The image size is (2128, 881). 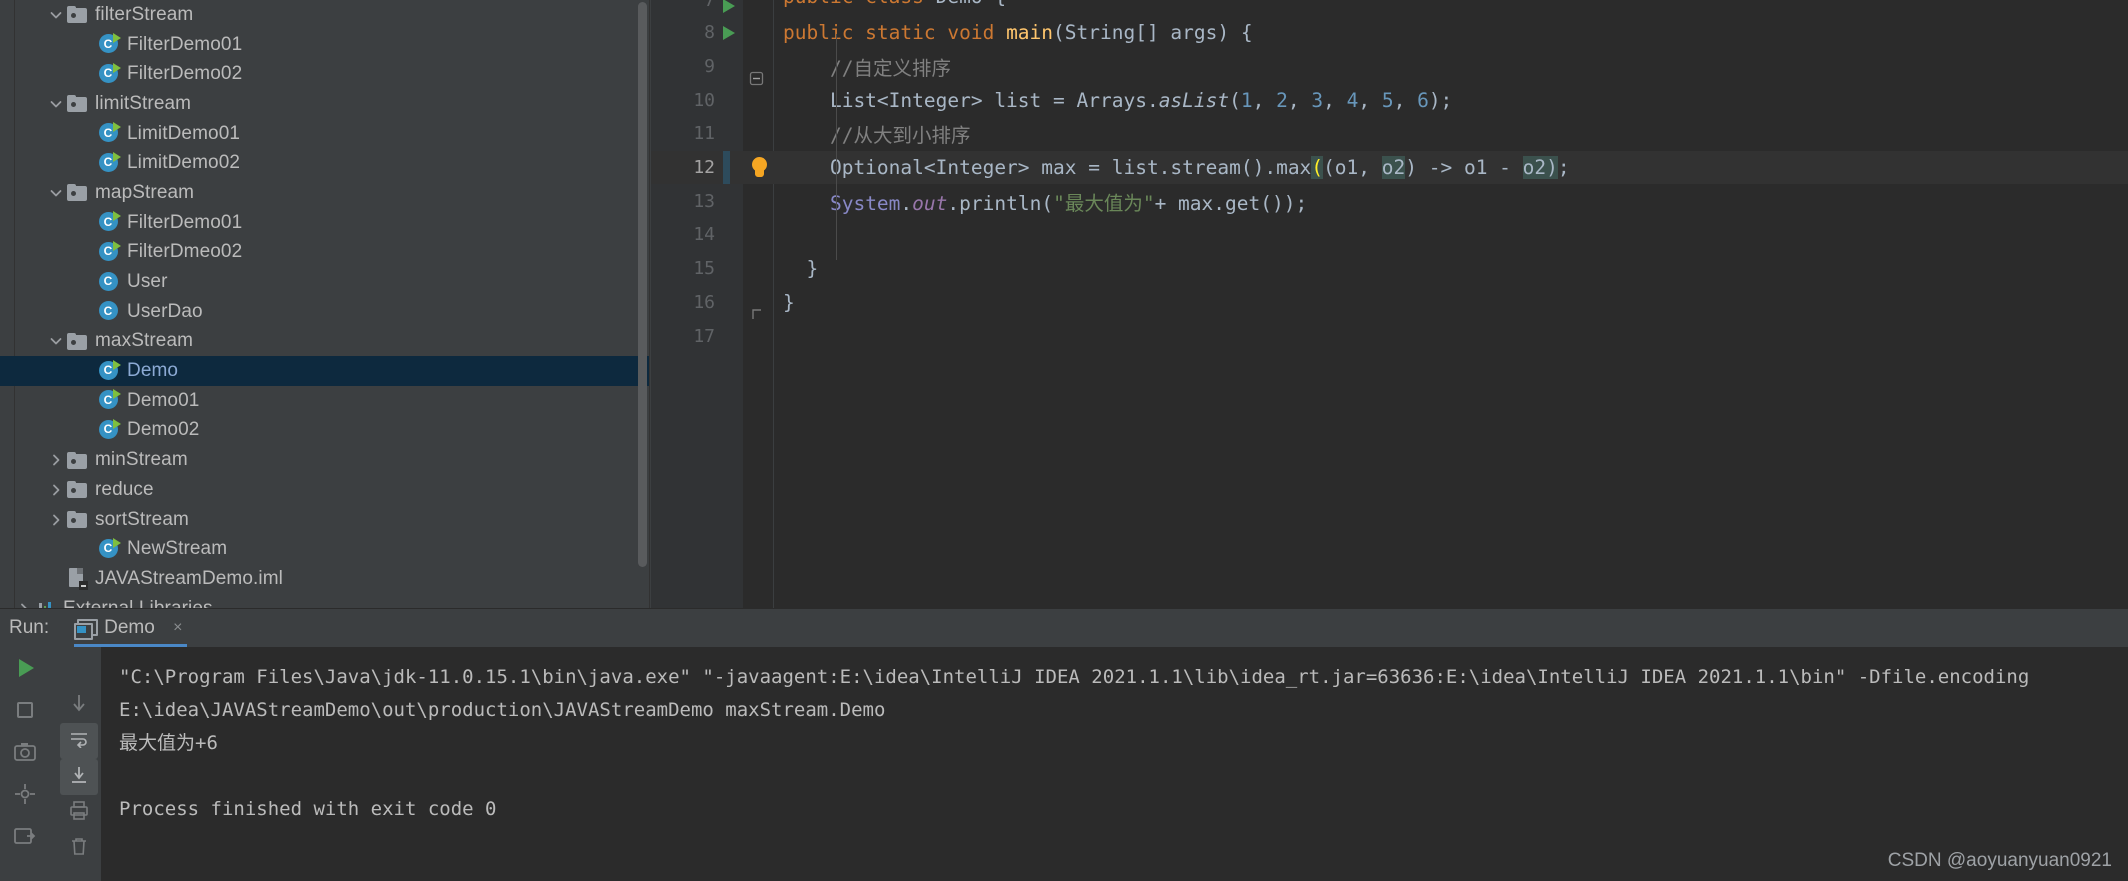 I want to click on code-line-16: 16 }, so click(x=1389, y=303).